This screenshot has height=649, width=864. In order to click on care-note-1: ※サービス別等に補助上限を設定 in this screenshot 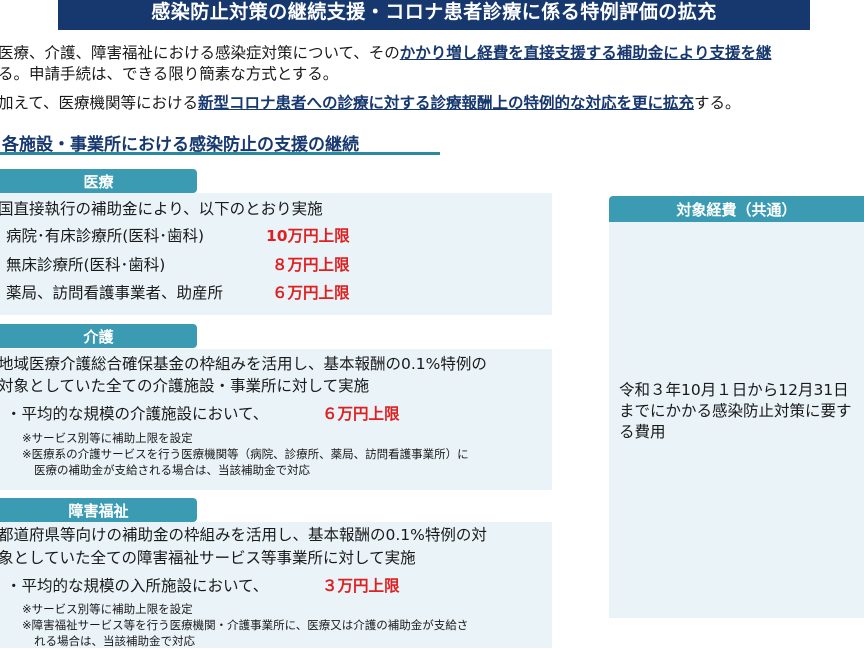, I will do `click(107, 438)`.